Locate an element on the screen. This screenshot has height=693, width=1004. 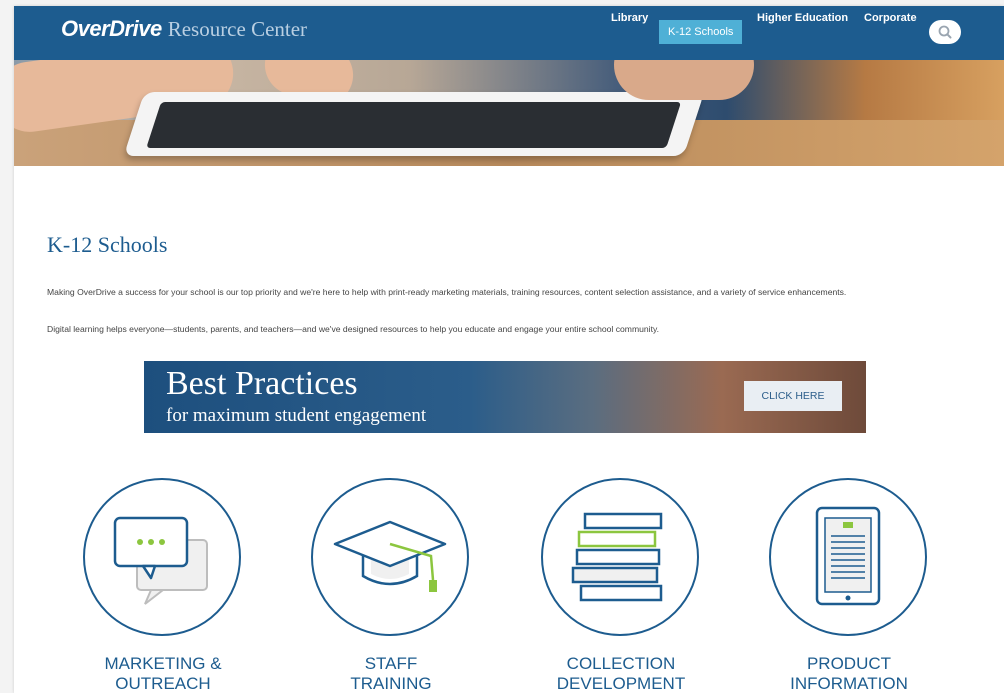
page-title: K-12 Schools is located at coordinates (107, 244).